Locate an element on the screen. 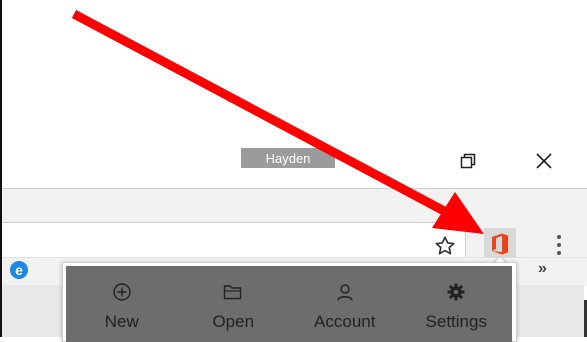  kebab-menu-icon is located at coordinates (559, 237).